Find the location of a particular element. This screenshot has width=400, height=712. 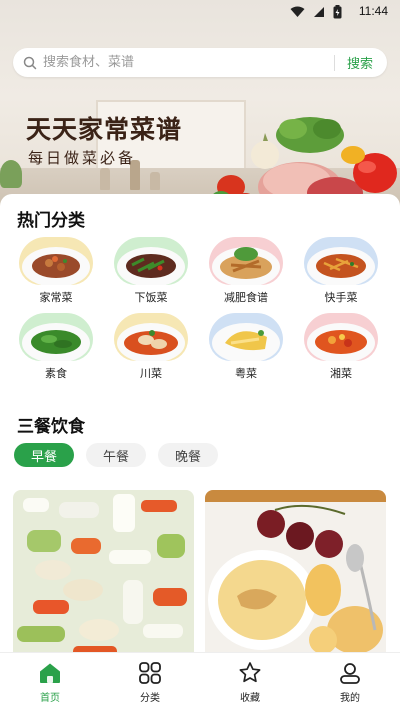

category-sichuan: 川菜 is located at coordinates (151, 346).